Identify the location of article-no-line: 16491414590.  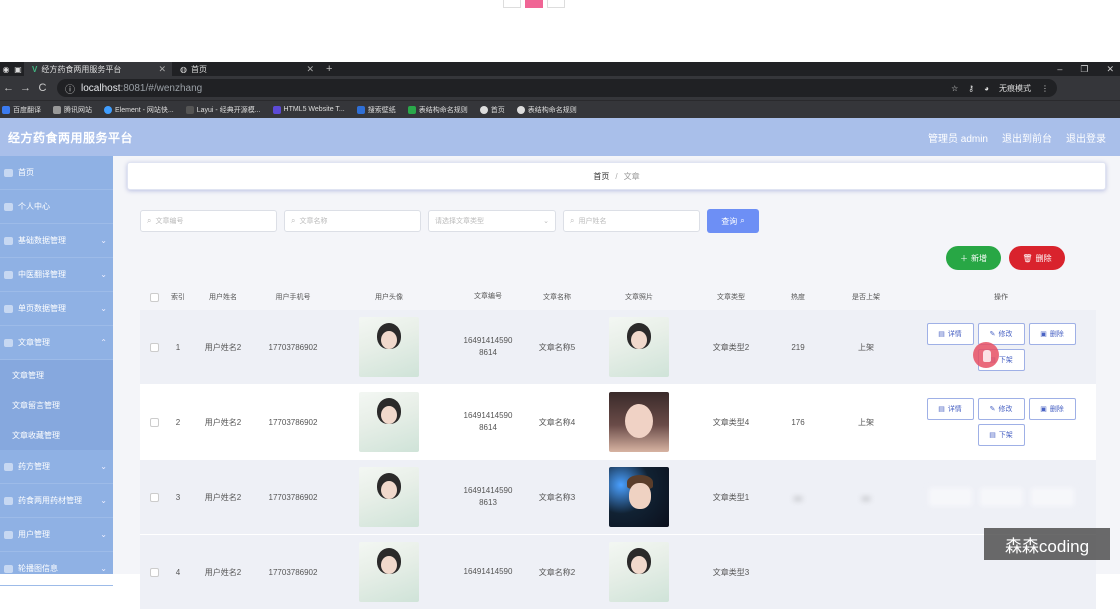
(488, 340).